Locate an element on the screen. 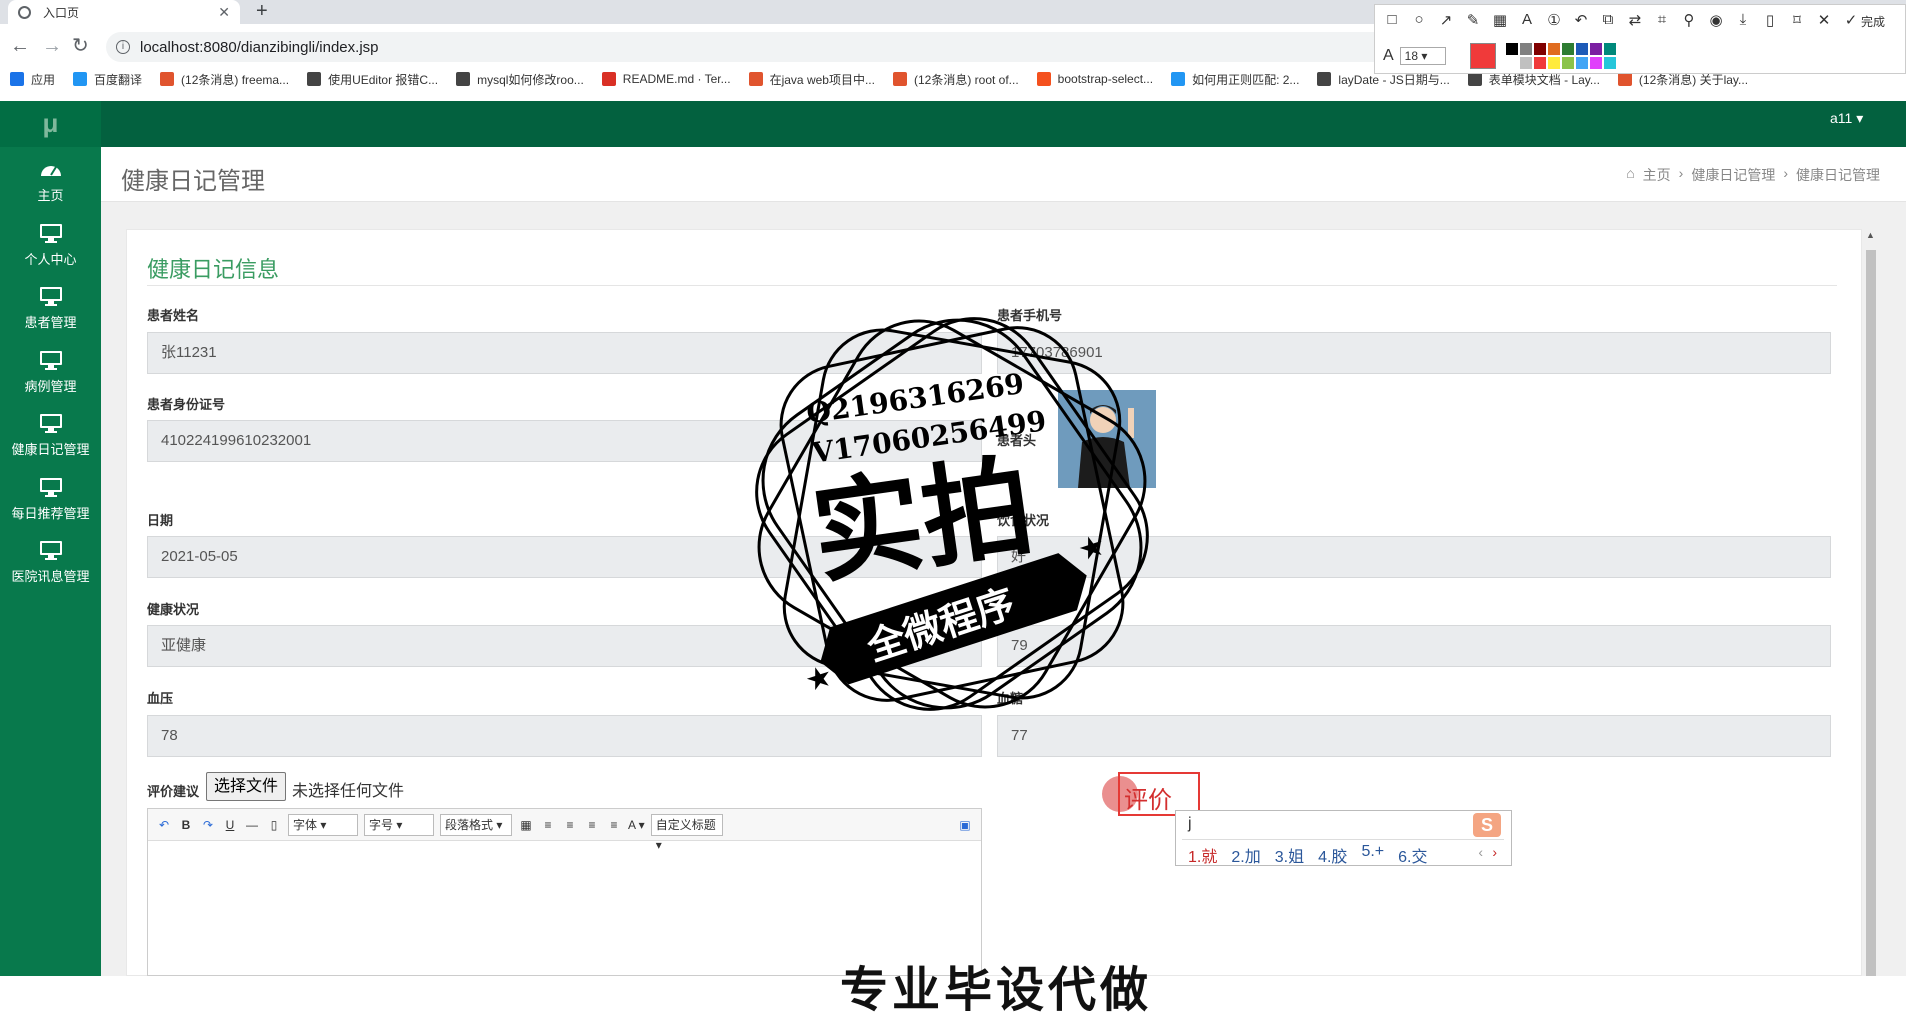 Image resolution: width=1906 pixels, height=1020 pixels. back-icon: ← is located at coordinates (20, 46).